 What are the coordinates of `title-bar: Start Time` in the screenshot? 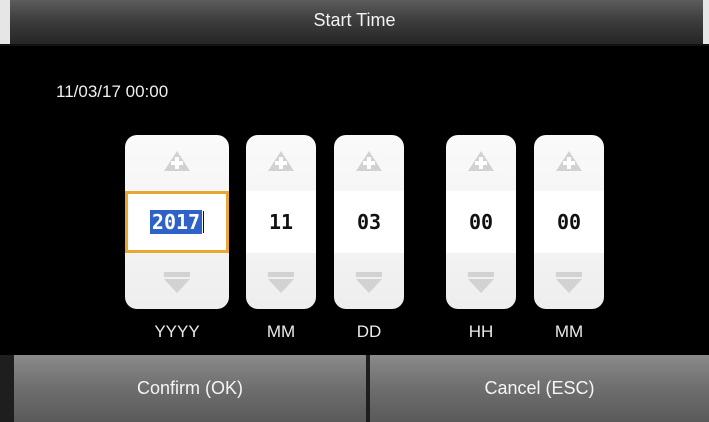 It's located at (354, 23).